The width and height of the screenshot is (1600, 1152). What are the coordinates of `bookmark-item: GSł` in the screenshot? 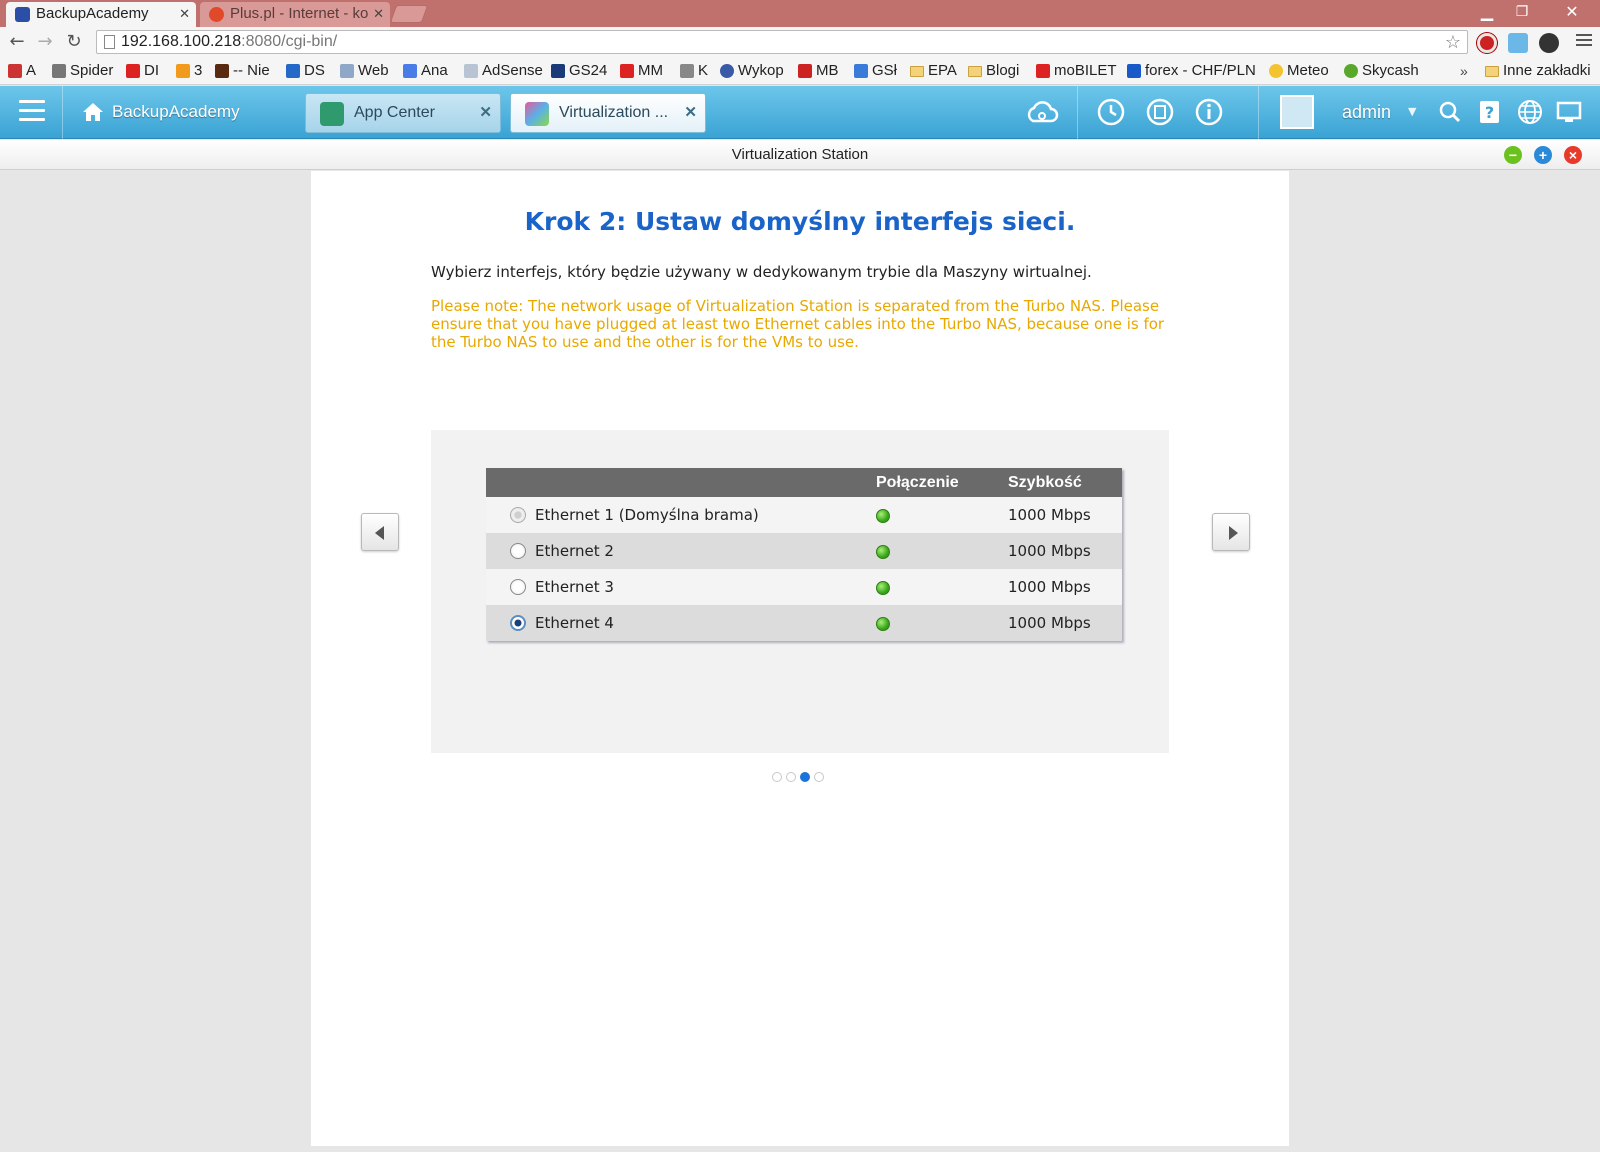 It's located at (875, 71).